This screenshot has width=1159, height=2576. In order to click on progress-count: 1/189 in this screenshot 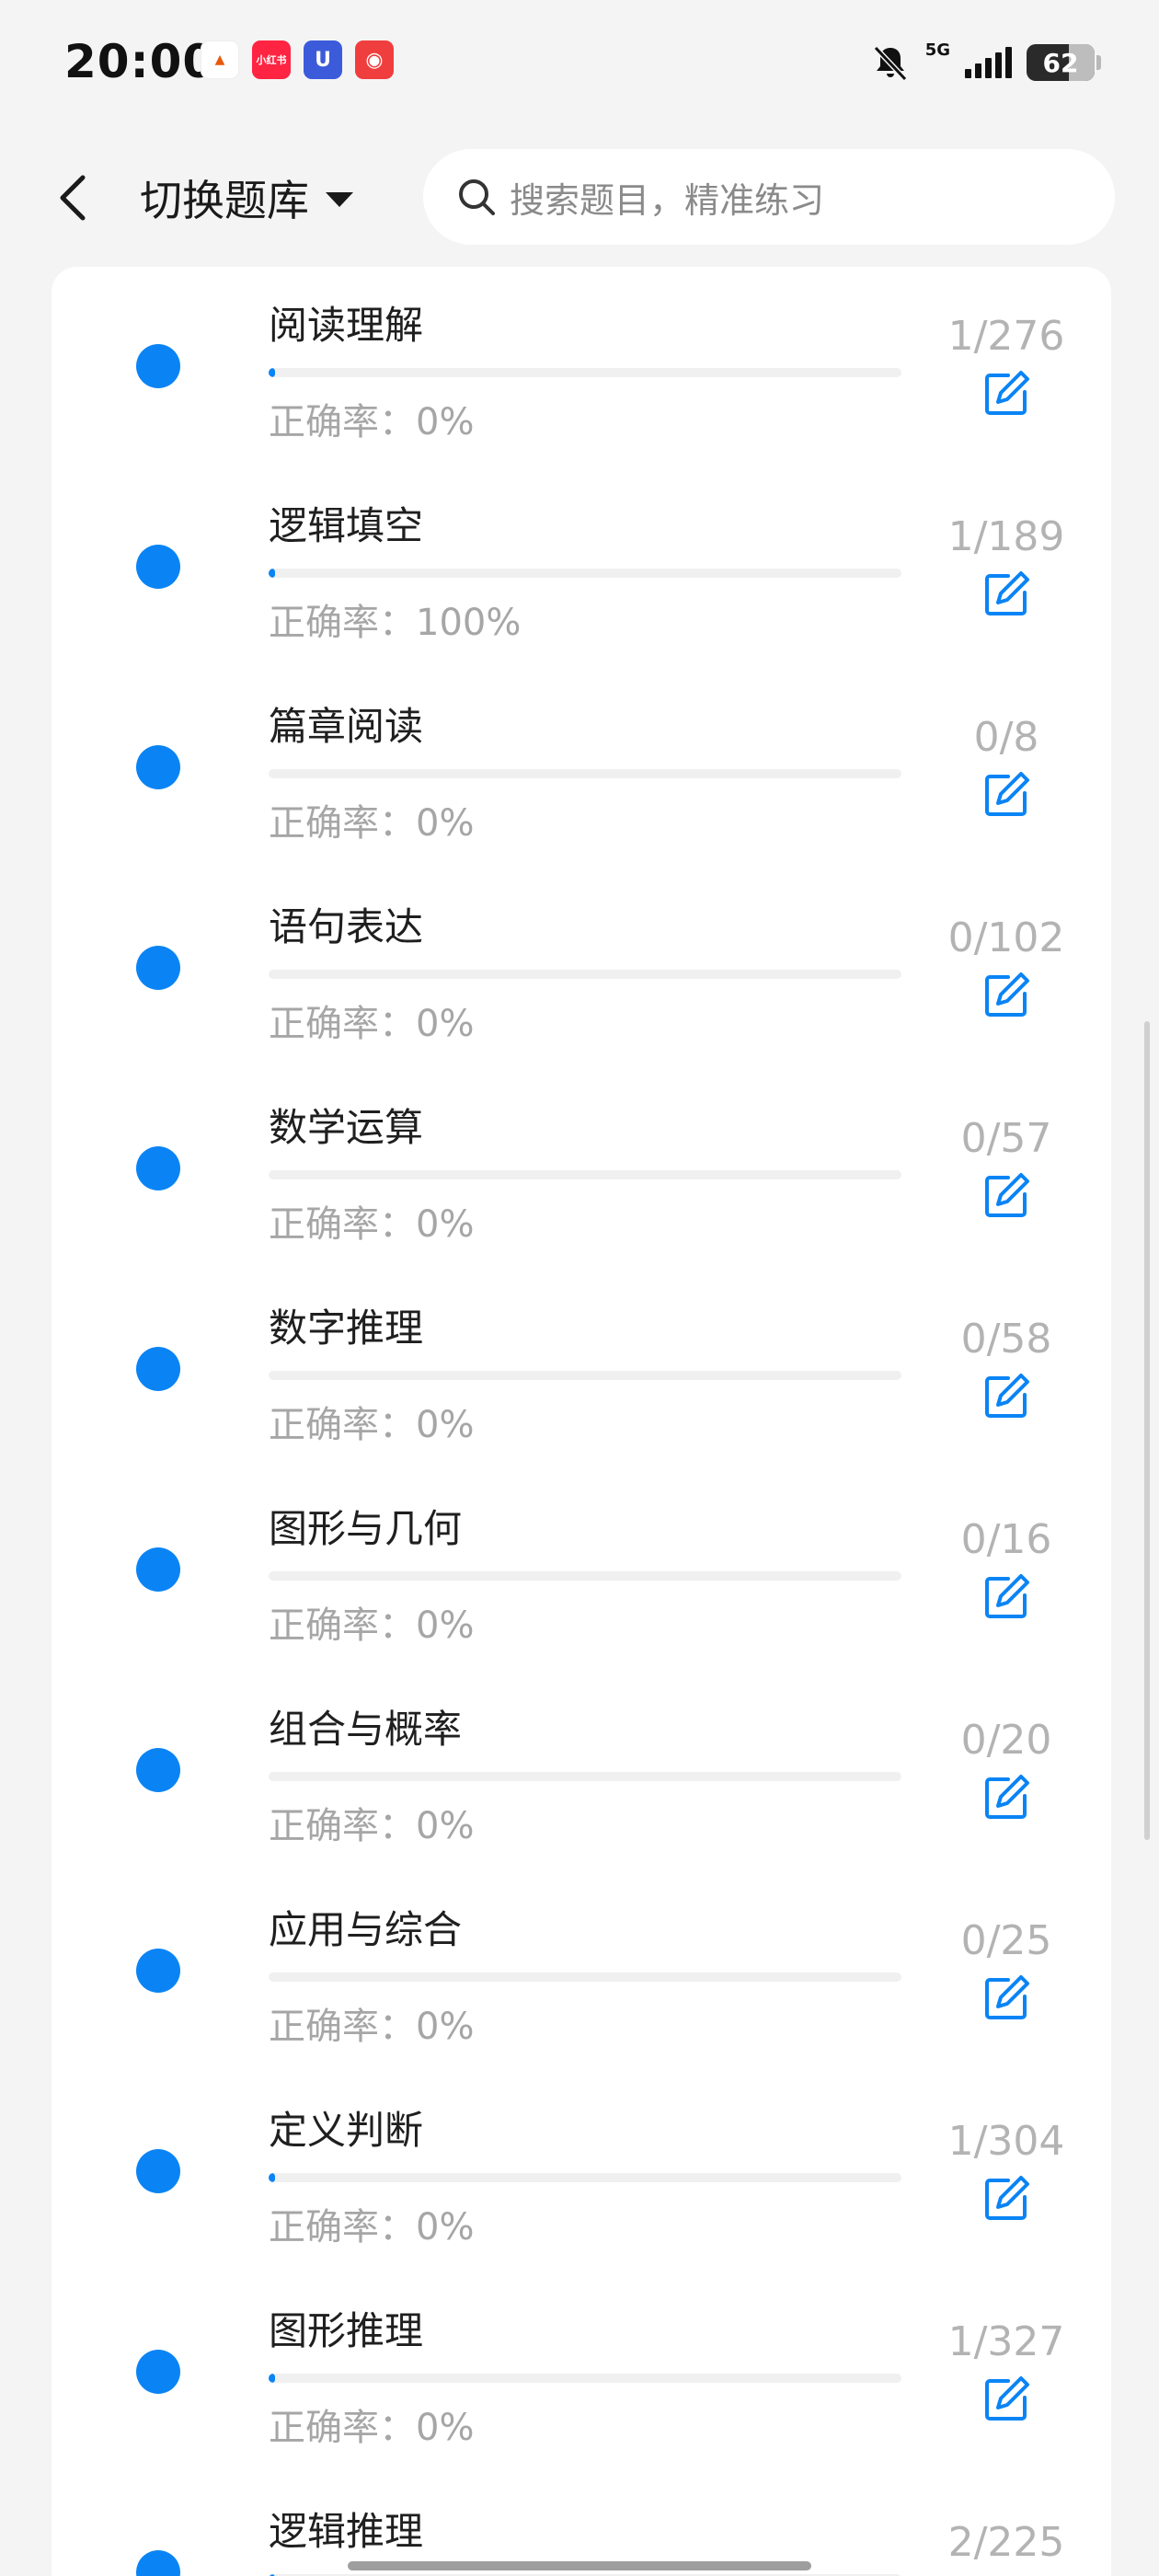, I will do `click(1006, 536)`.